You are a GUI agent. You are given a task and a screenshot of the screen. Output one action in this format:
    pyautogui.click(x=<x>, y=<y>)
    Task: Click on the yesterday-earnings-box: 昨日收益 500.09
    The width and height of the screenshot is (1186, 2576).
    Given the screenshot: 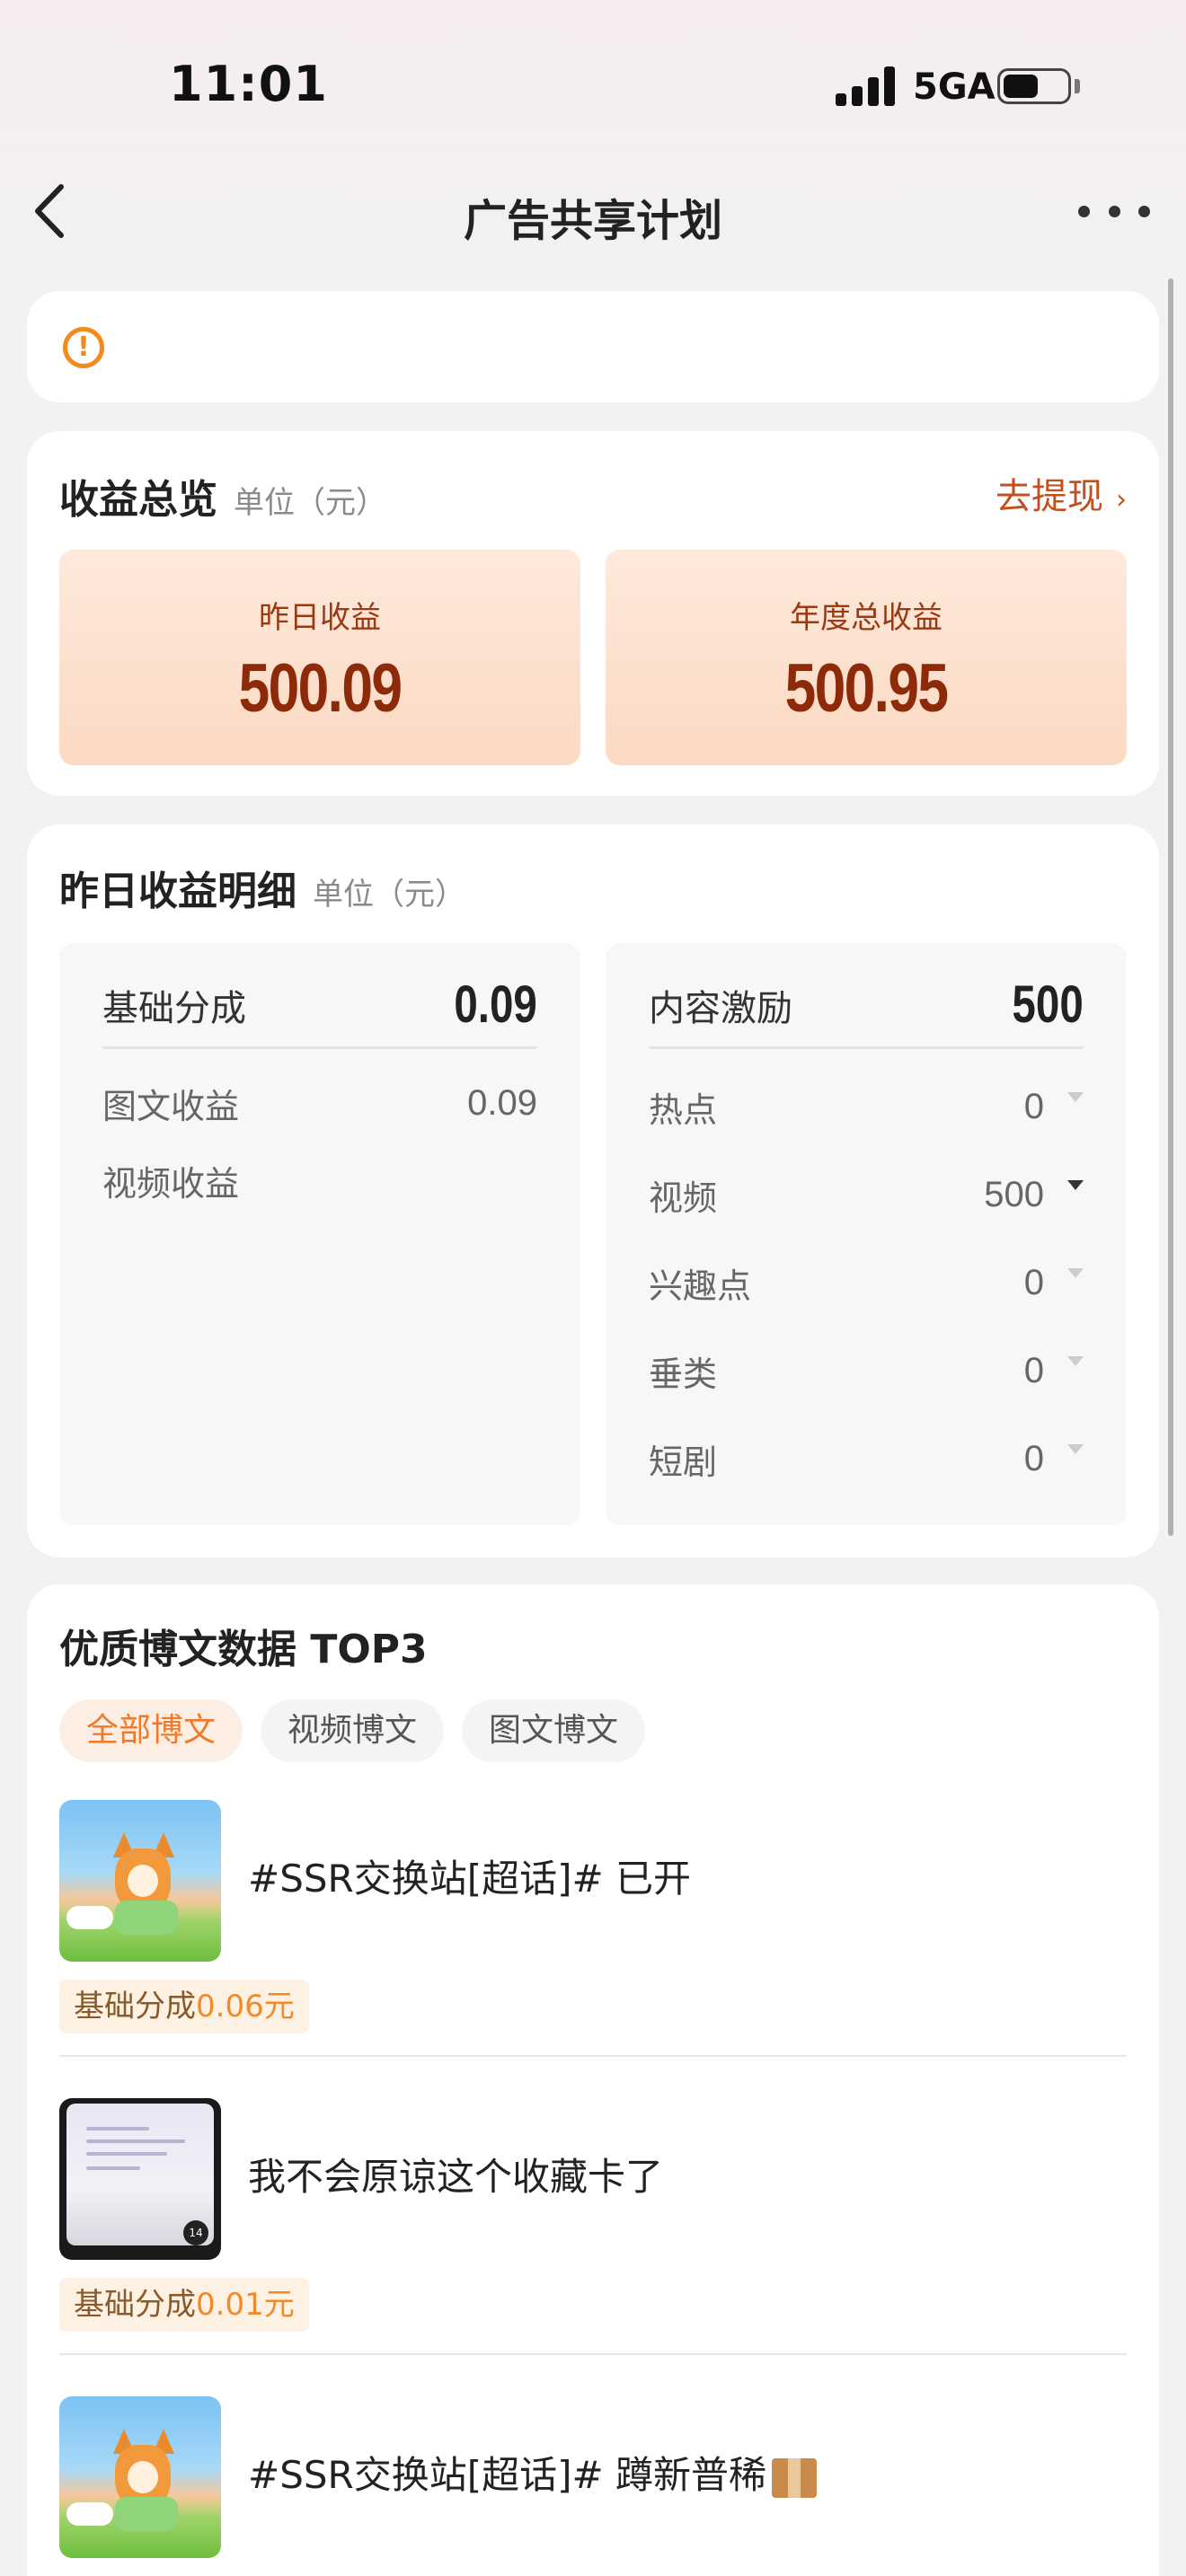 What is the action you would take?
    pyautogui.click(x=319, y=657)
    